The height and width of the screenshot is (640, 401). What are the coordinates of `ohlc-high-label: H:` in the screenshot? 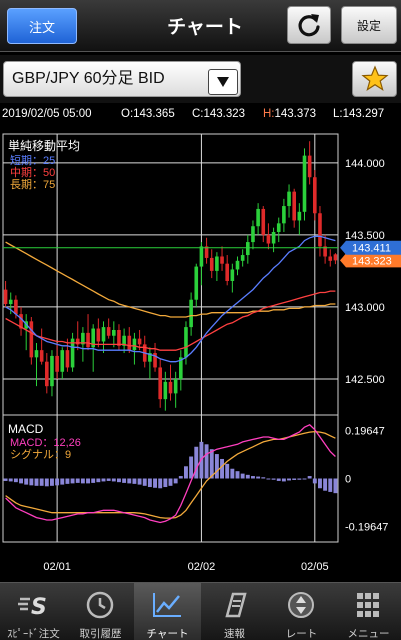 It's located at (269, 114).